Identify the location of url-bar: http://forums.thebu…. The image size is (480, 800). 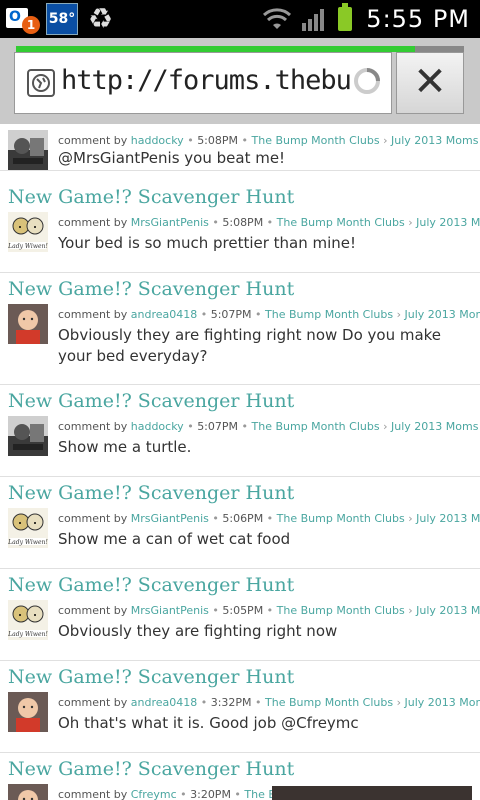
(203, 83).